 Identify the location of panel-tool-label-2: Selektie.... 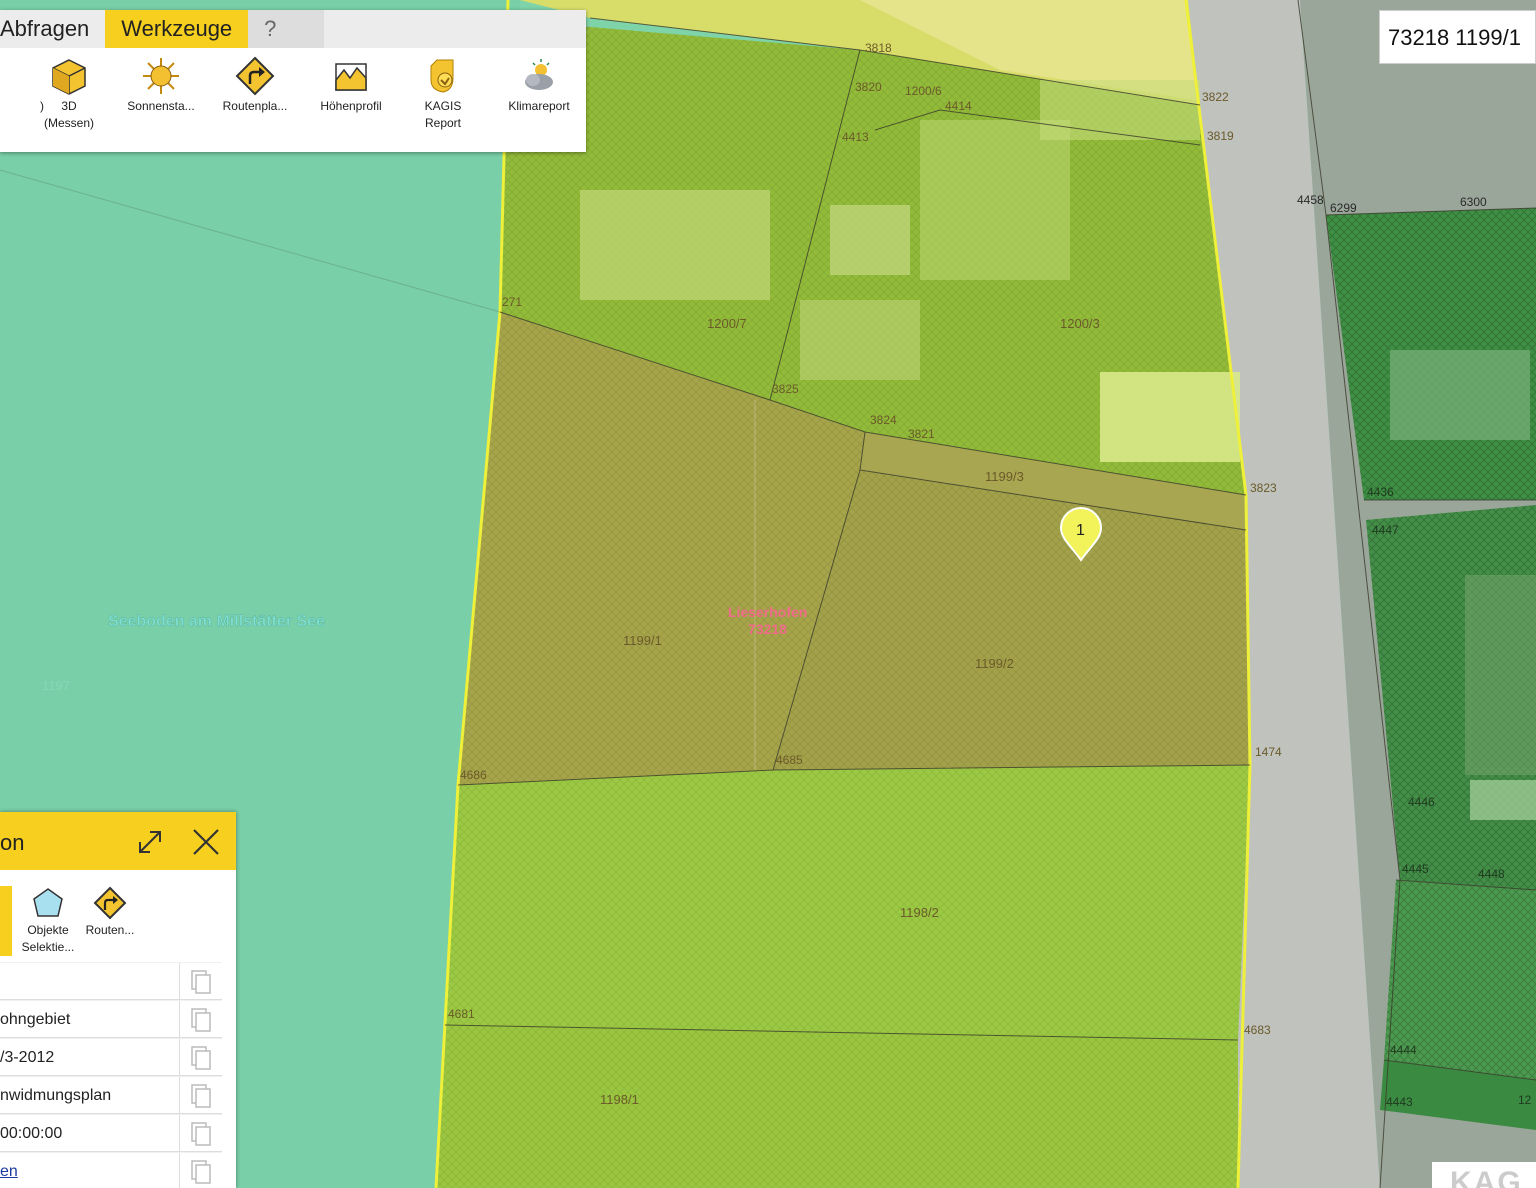
(48, 947).